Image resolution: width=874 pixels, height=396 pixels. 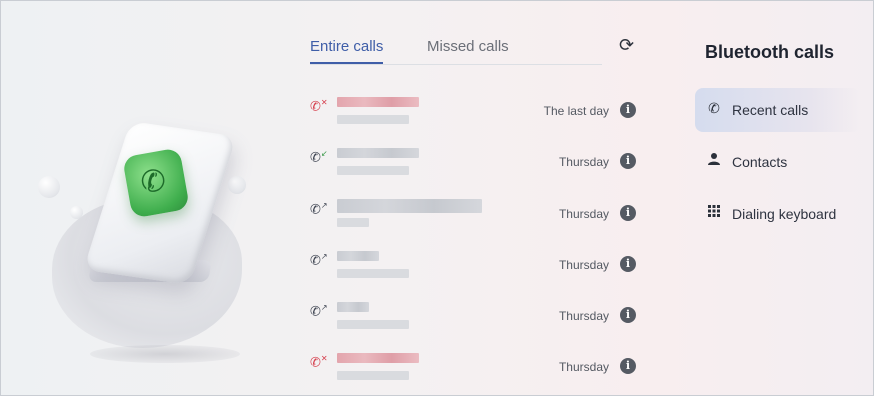 What do you see at coordinates (576, 111) in the screenshot?
I see `call-time: The last day` at bounding box center [576, 111].